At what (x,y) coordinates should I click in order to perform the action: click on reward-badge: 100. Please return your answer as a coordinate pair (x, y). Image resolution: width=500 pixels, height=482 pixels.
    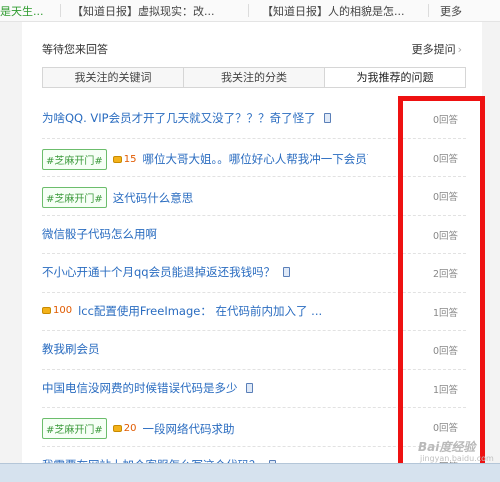
    Looking at the image, I should click on (57, 310).